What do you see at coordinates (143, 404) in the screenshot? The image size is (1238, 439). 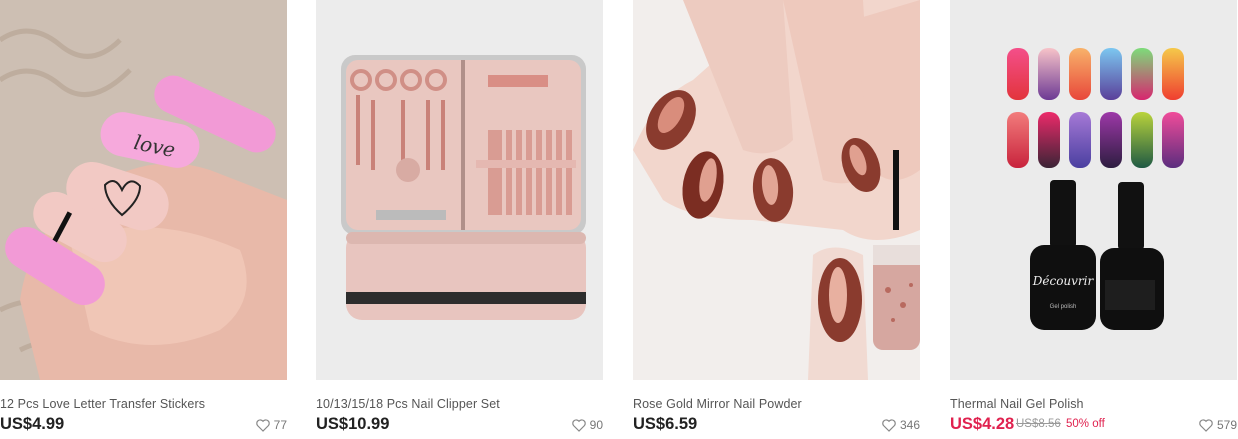 I see `product-title: 12 Pcs Love Letter Transfer Stickers` at bounding box center [143, 404].